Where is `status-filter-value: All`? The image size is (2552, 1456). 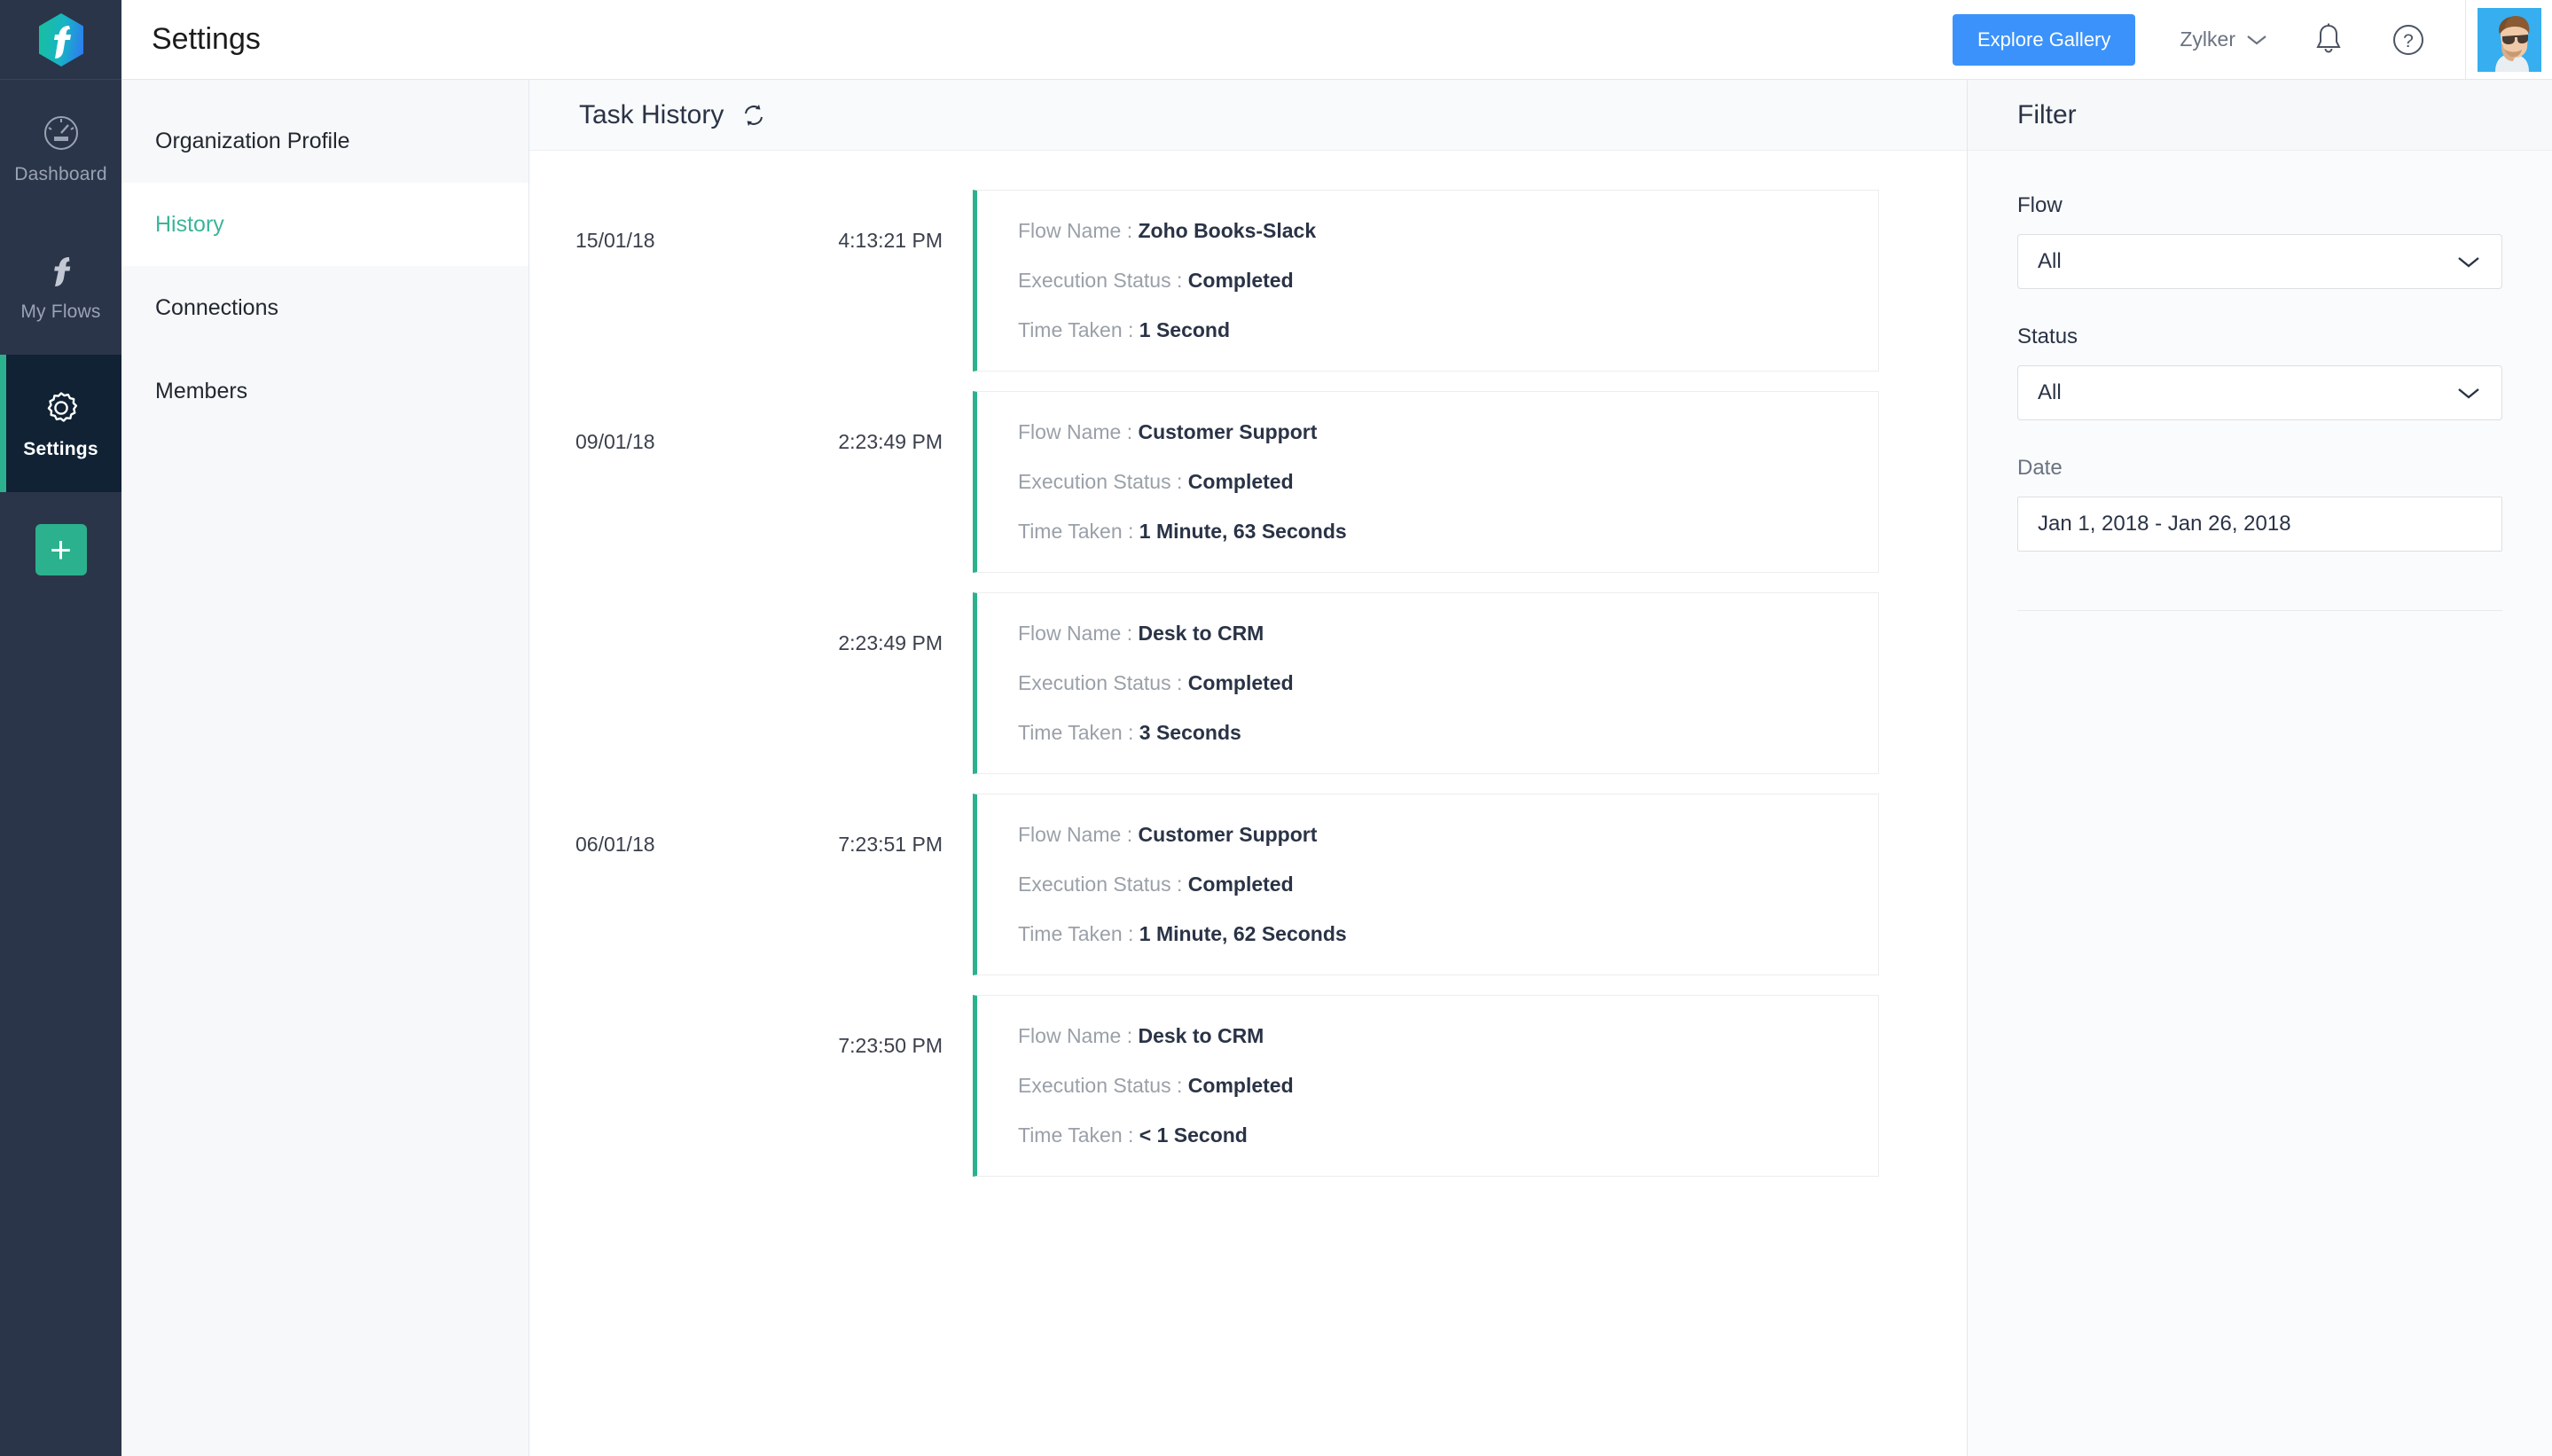 status-filter-value: All is located at coordinates (2050, 392).